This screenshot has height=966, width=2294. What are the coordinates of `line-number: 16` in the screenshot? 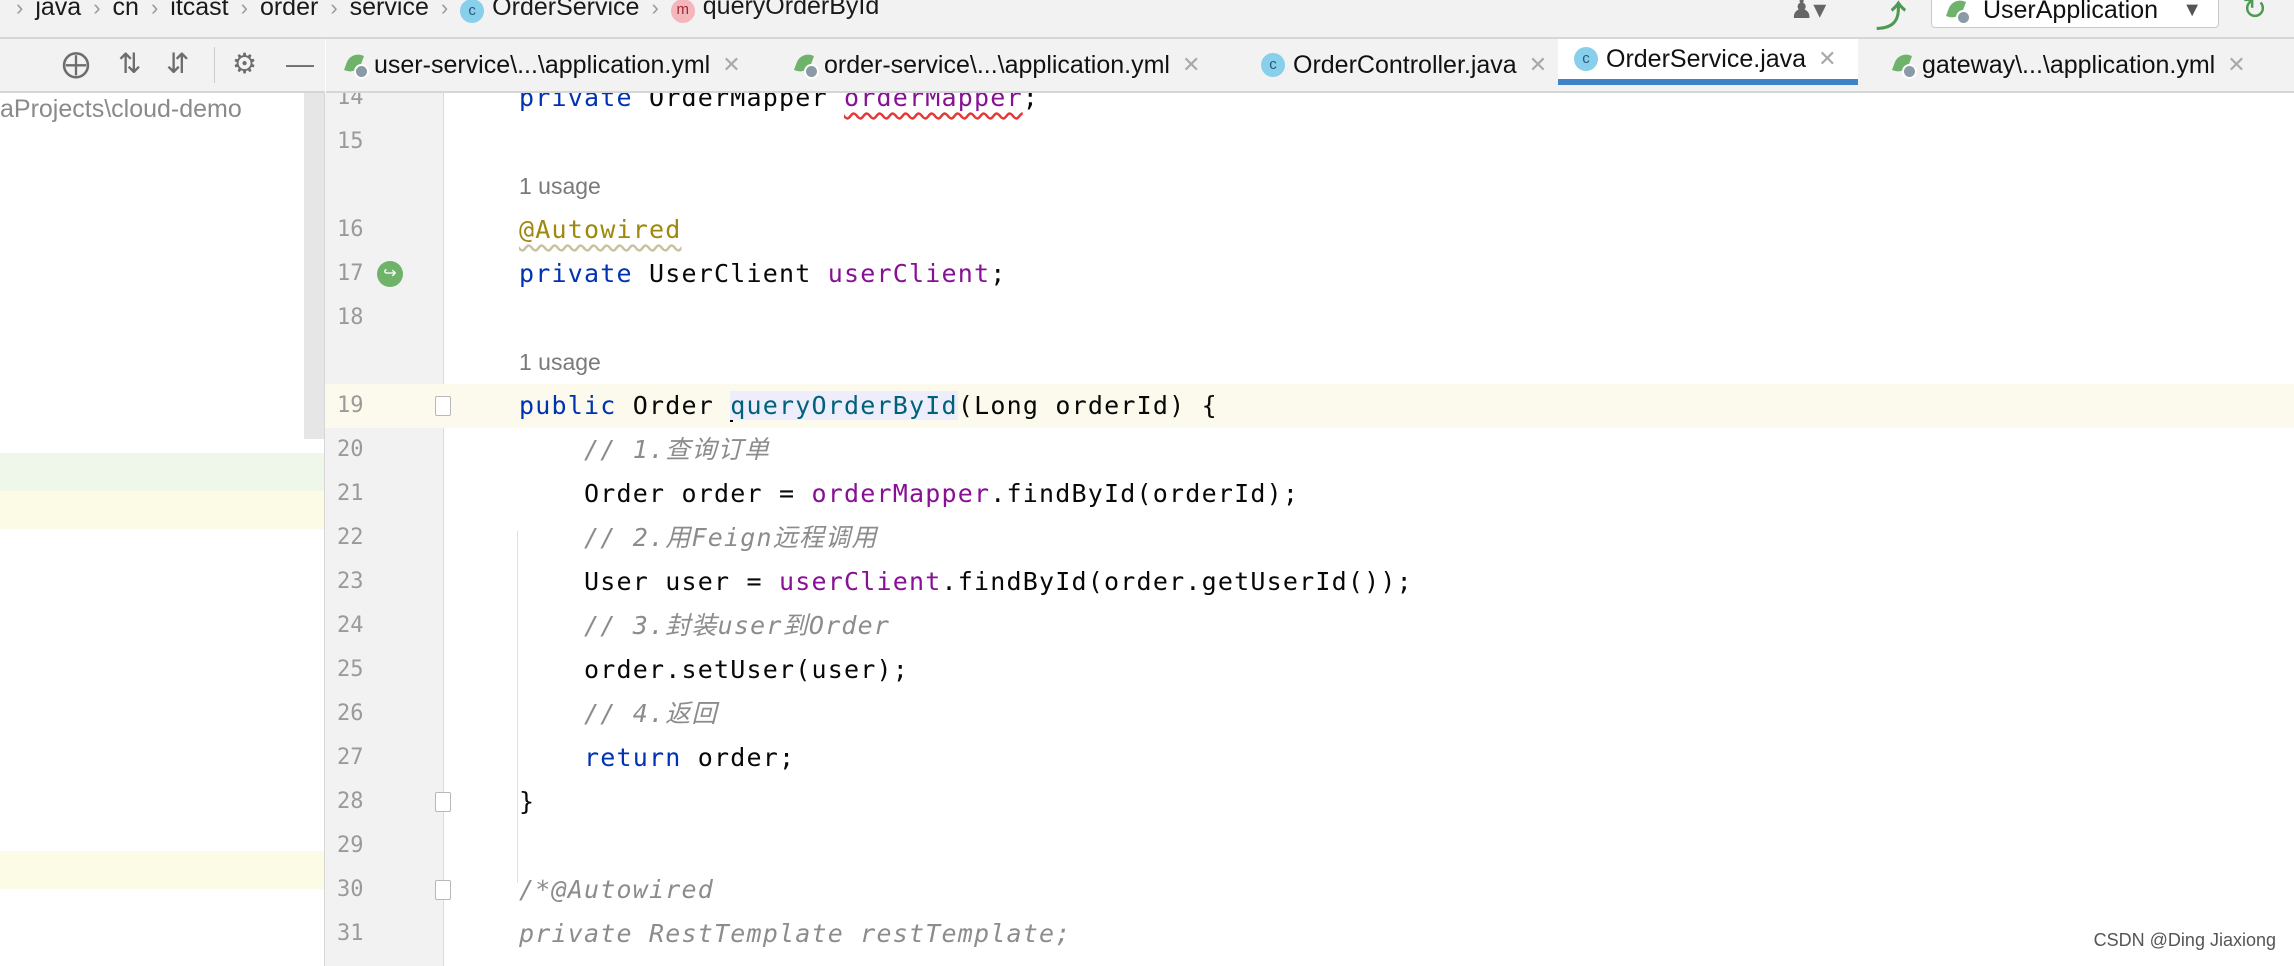 It's located at (350, 229).